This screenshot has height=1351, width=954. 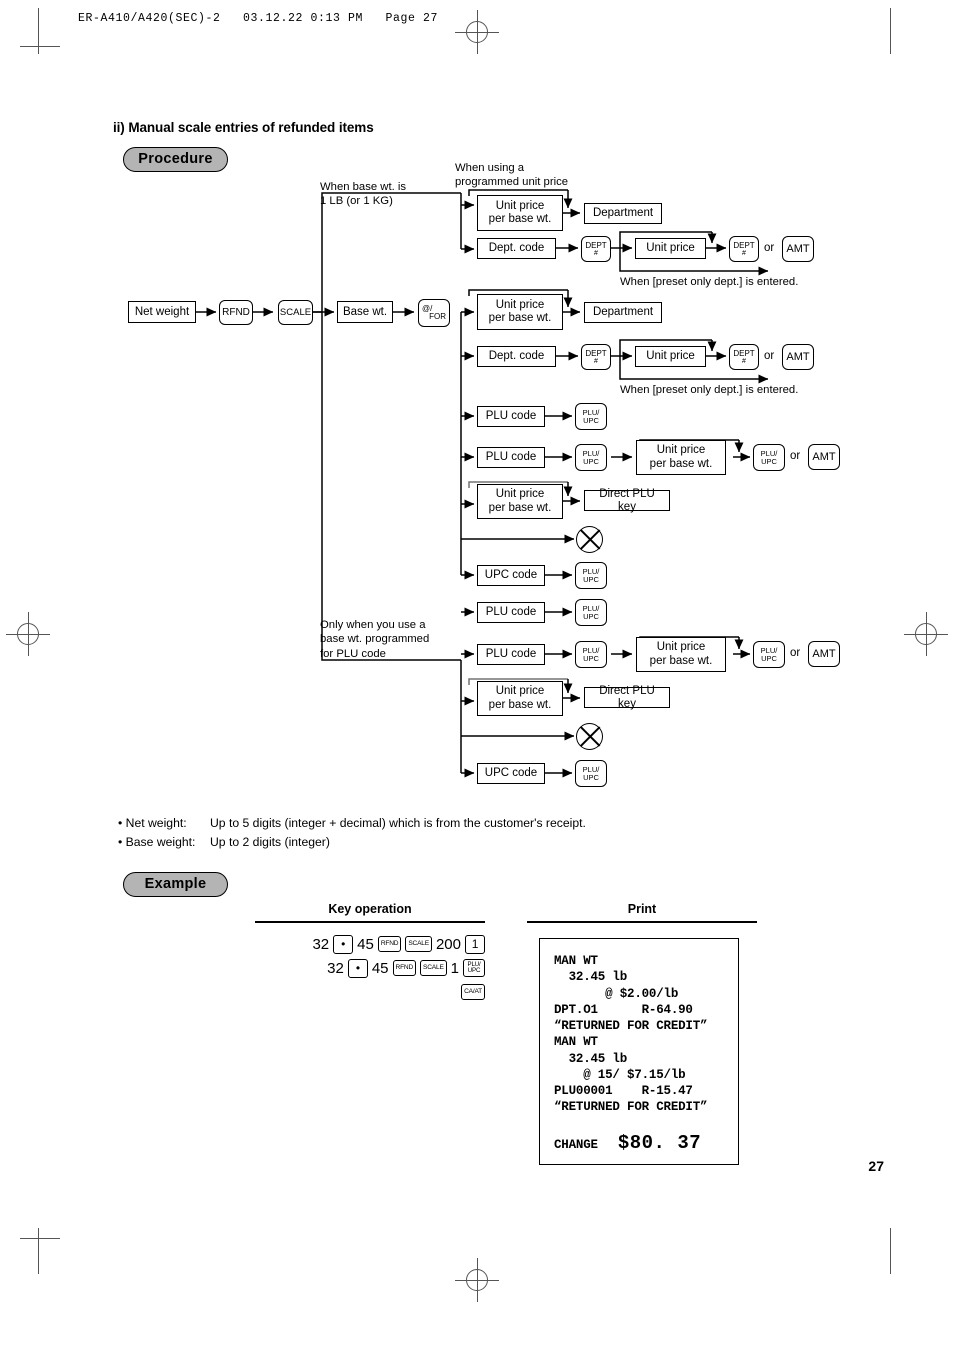 What do you see at coordinates (511, 612) in the screenshot?
I see `box-plu-code-bot-1: PLU code` at bounding box center [511, 612].